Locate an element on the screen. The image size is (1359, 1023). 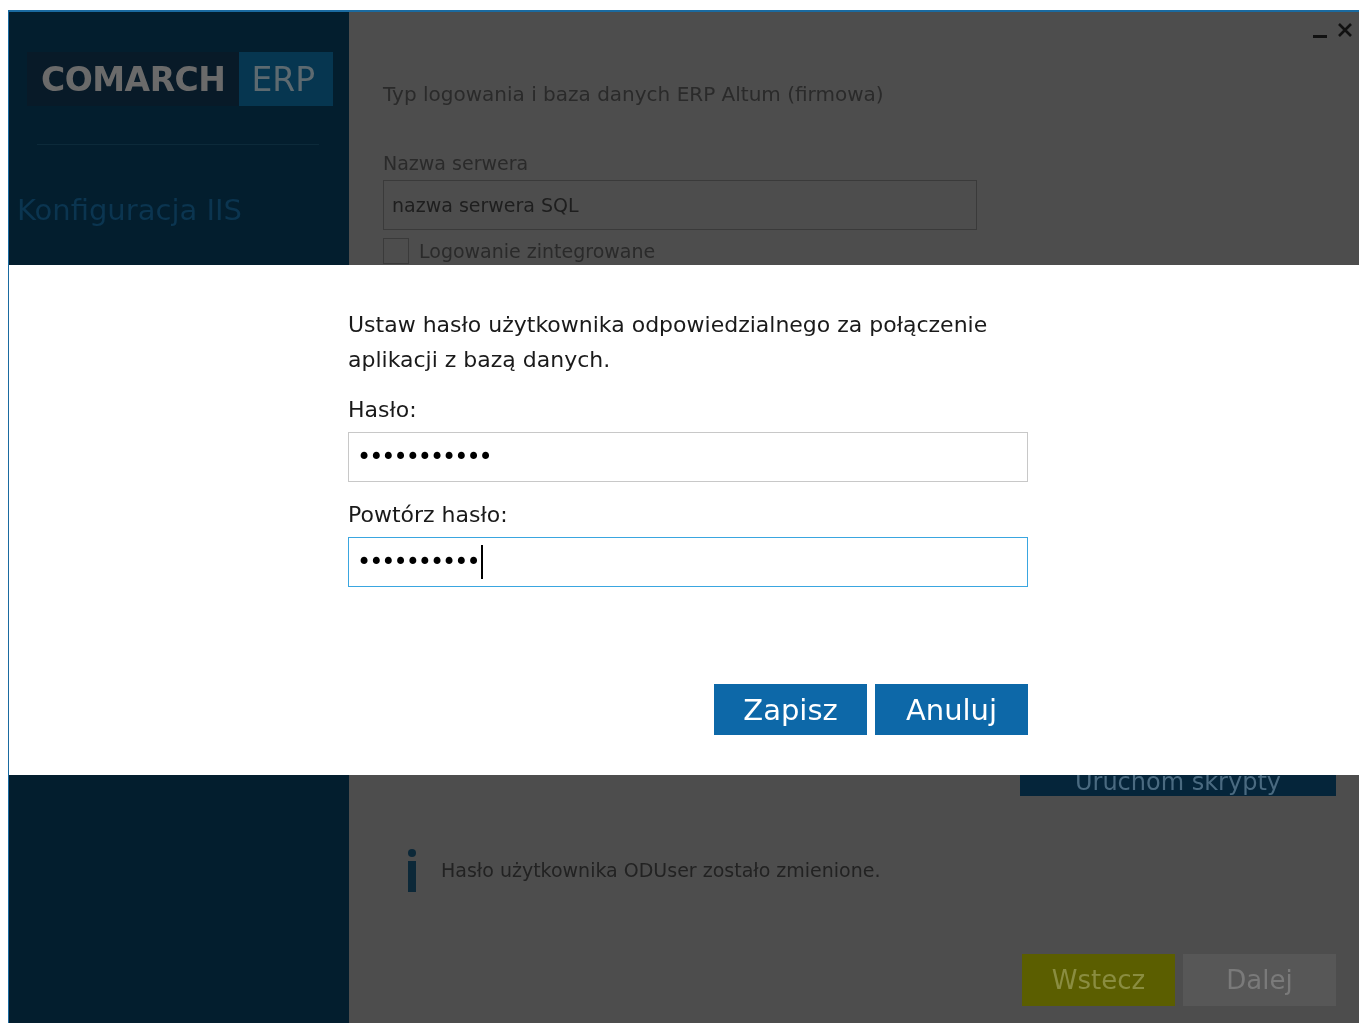
field-label: Hasło: is located at coordinates (383, 409).